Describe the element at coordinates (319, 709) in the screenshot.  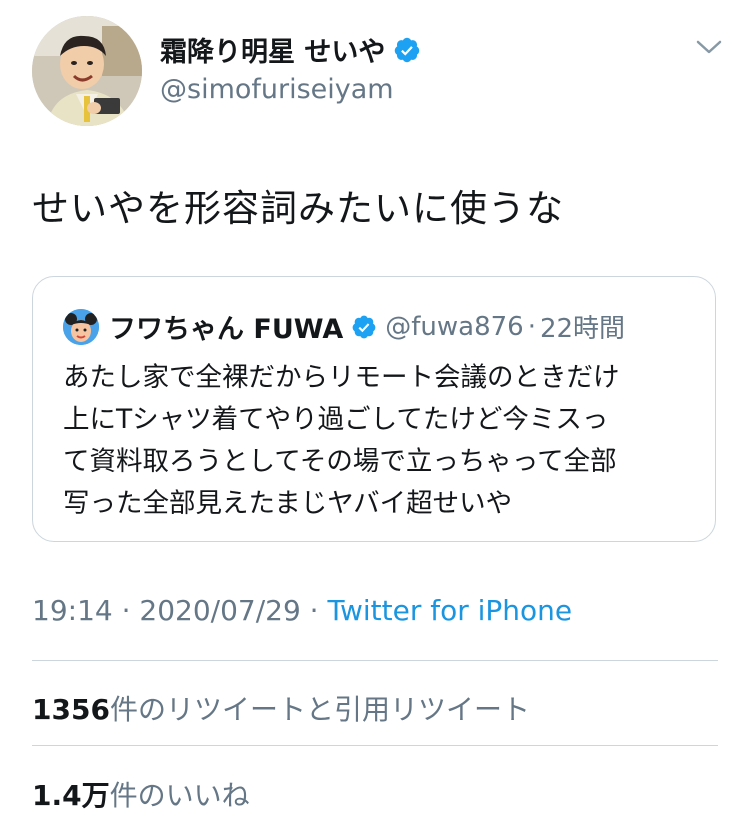
I see `retweets-label: 件のリツイートと引用リツイート` at that location.